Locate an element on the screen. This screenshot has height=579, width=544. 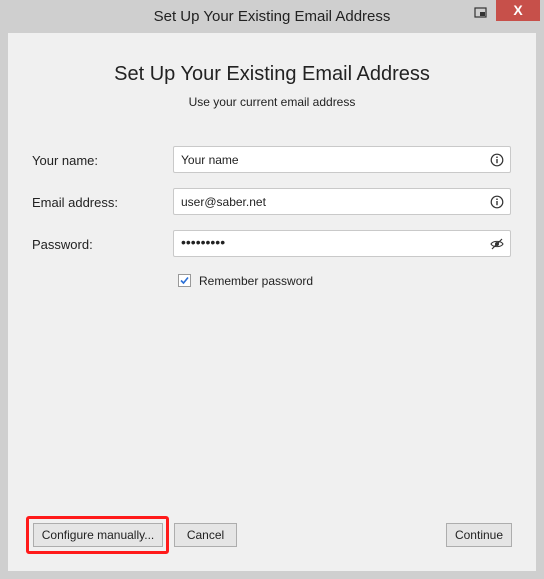
page-subheading: Use your current email address is located at coordinates (272, 102).